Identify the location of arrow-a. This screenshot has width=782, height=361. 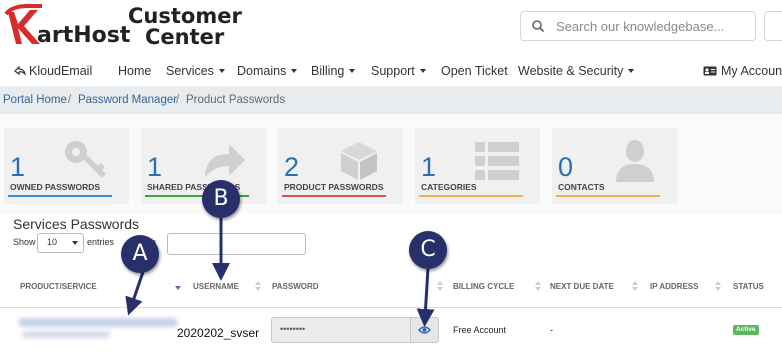
(135, 293).